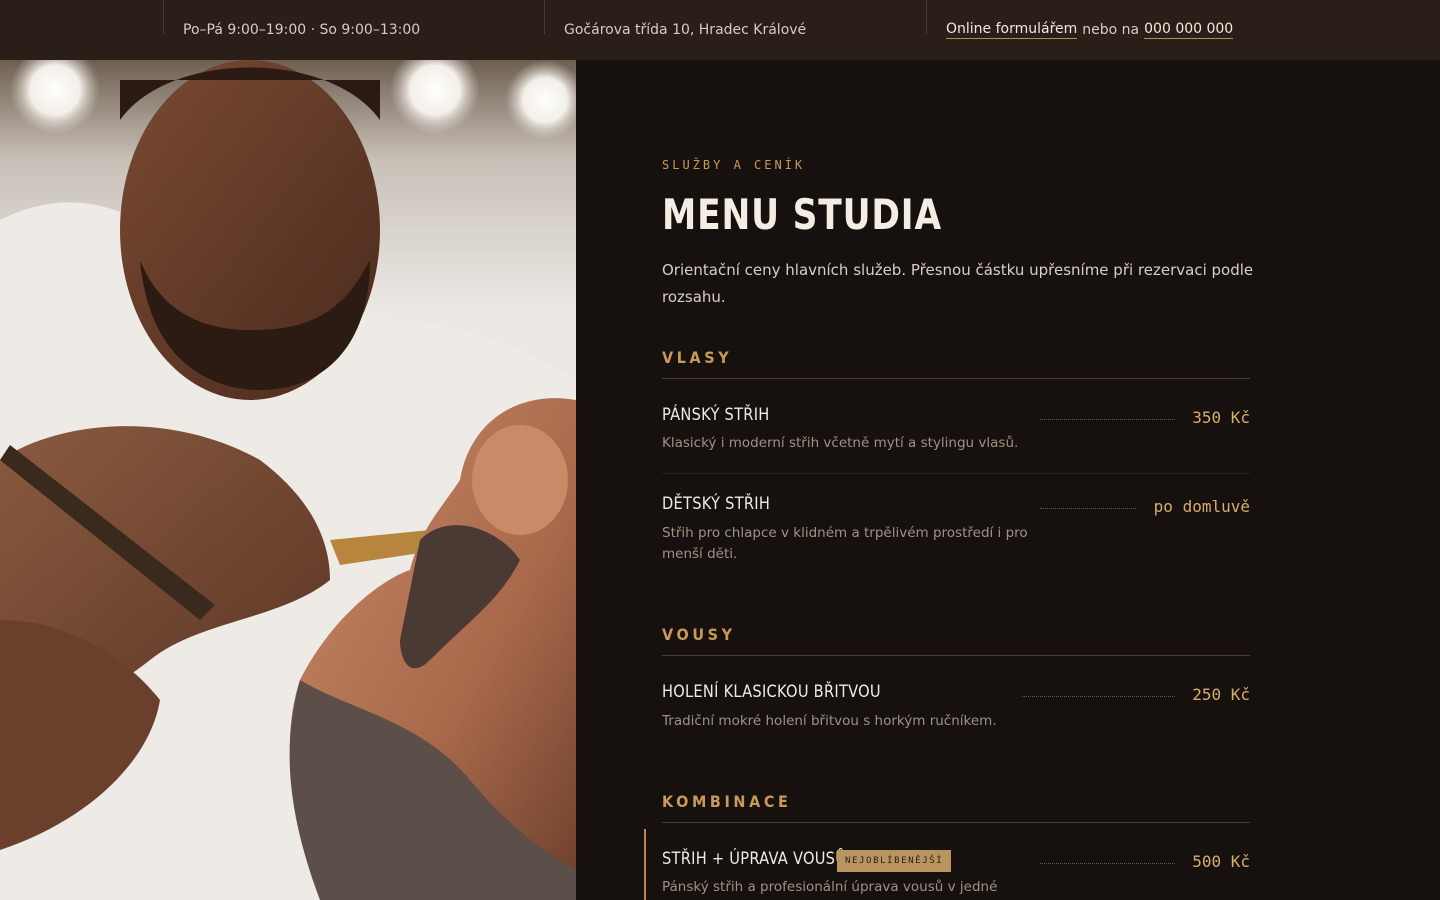 Image resolution: width=1440 pixels, height=900 pixels. Describe the element at coordinates (1221, 694) in the screenshot. I see `service-price: 250 Kč` at that location.